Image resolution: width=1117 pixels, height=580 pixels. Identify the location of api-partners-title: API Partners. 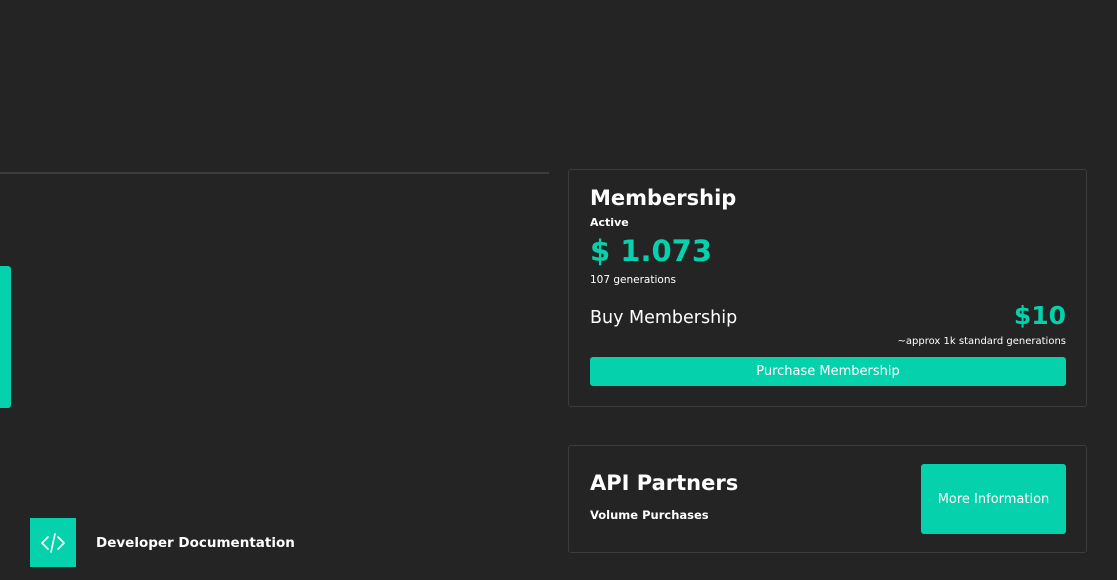
(664, 483).